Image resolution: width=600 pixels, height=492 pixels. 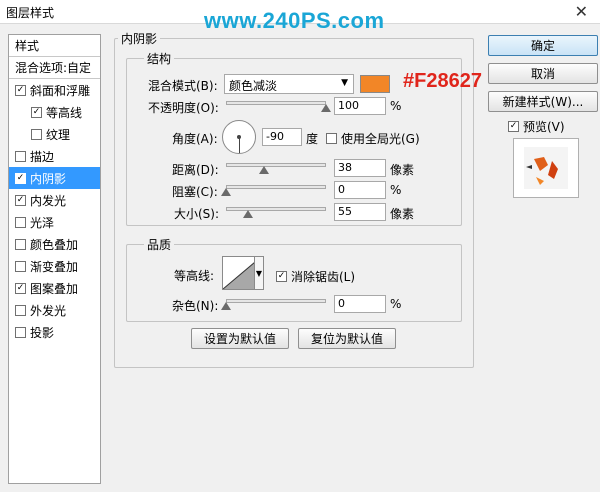 I want to click on styles-list-item: 纹理, so click(x=54, y=134).